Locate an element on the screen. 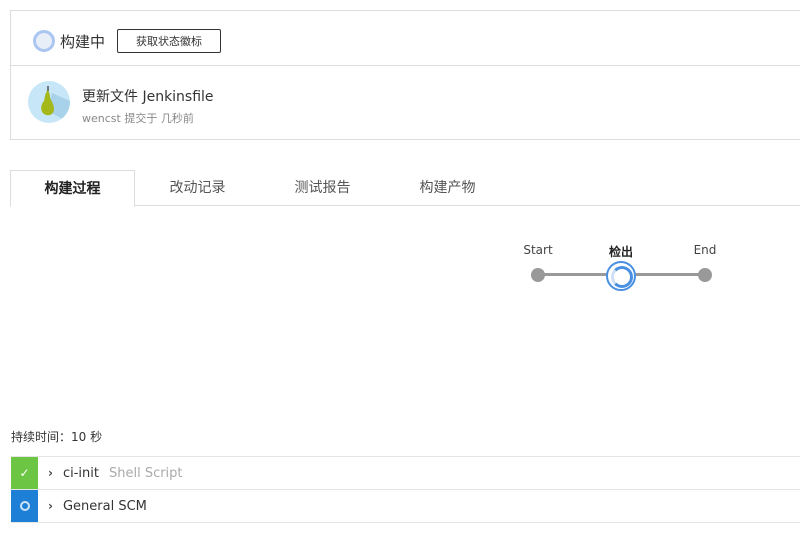  divider is located at coordinates (405, 65).